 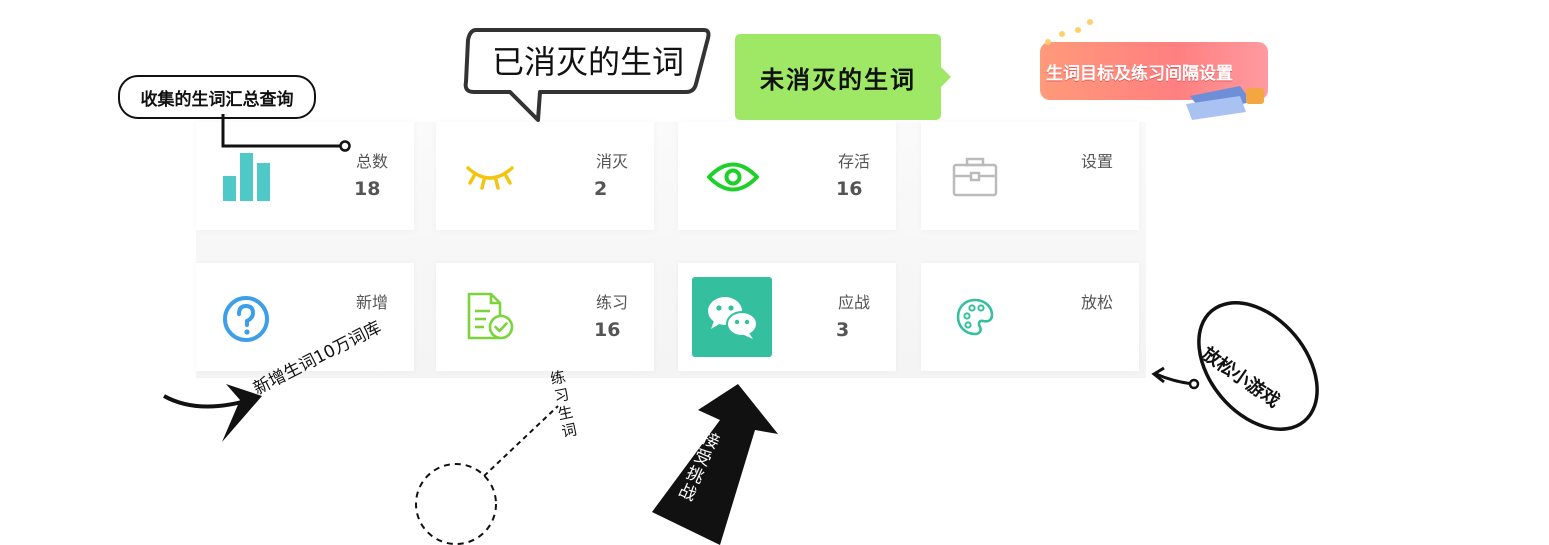 I want to click on uneliminated-words-tag: 未消灭的生词, so click(x=843, y=77).